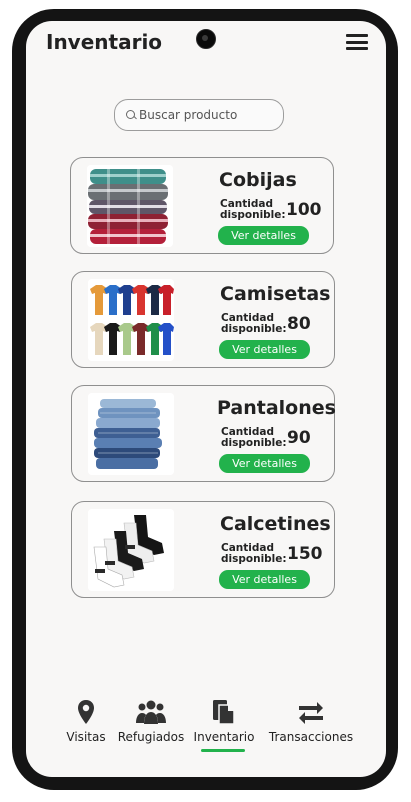 Image resolution: width=411 pixels, height=802 pixels. I want to click on nav-item-refugiados: Refugiados, so click(151, 720).